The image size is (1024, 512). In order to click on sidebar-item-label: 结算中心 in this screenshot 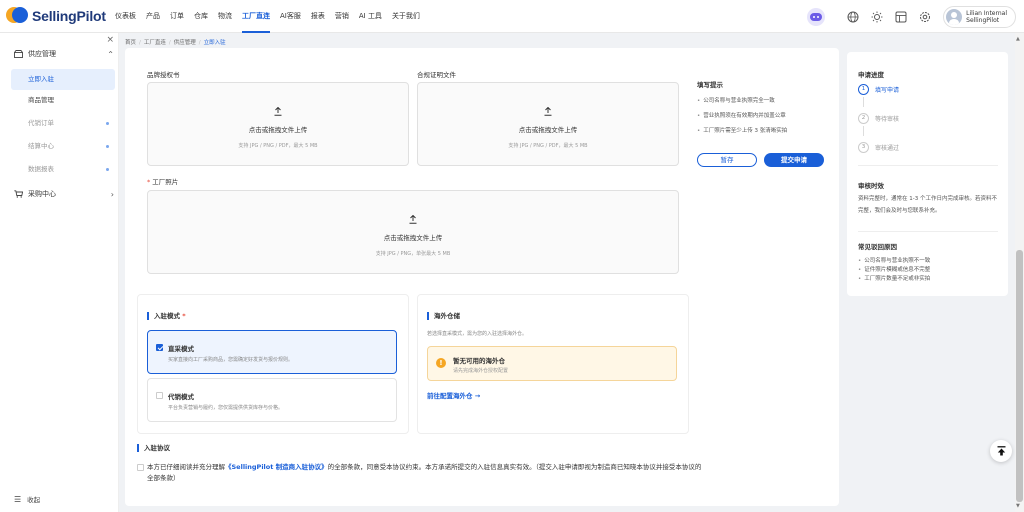, I will do `click(41, 146)`.